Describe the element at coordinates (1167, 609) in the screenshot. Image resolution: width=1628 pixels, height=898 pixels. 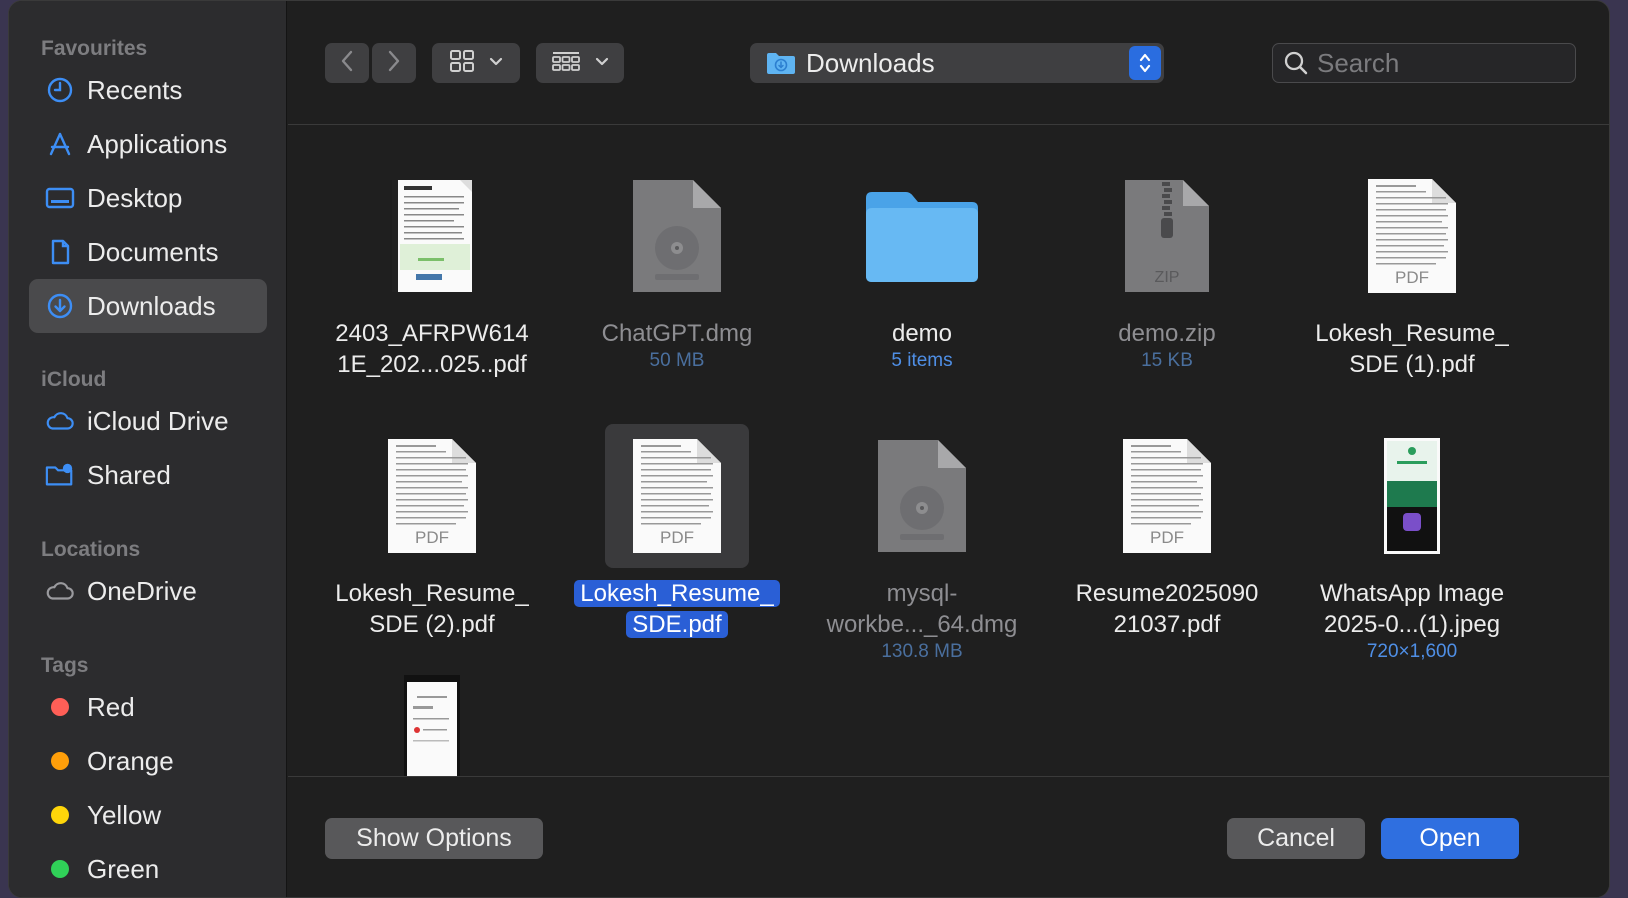
I see `file-name: Resume2025090 21037.pdf` at that location.